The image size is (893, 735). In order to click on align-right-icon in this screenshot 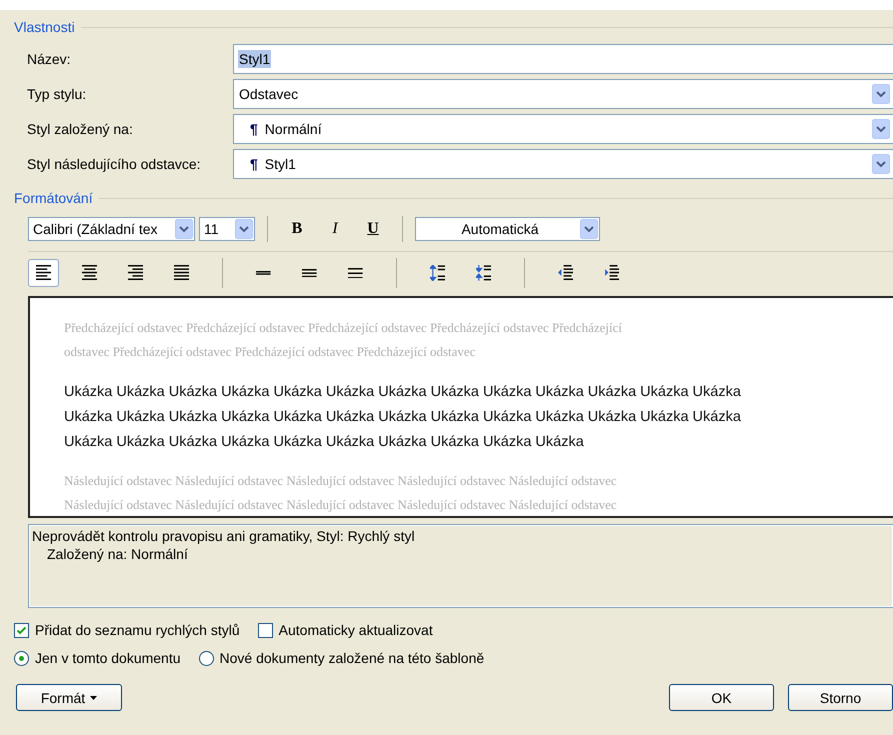, I will do `click(136, 273)`.